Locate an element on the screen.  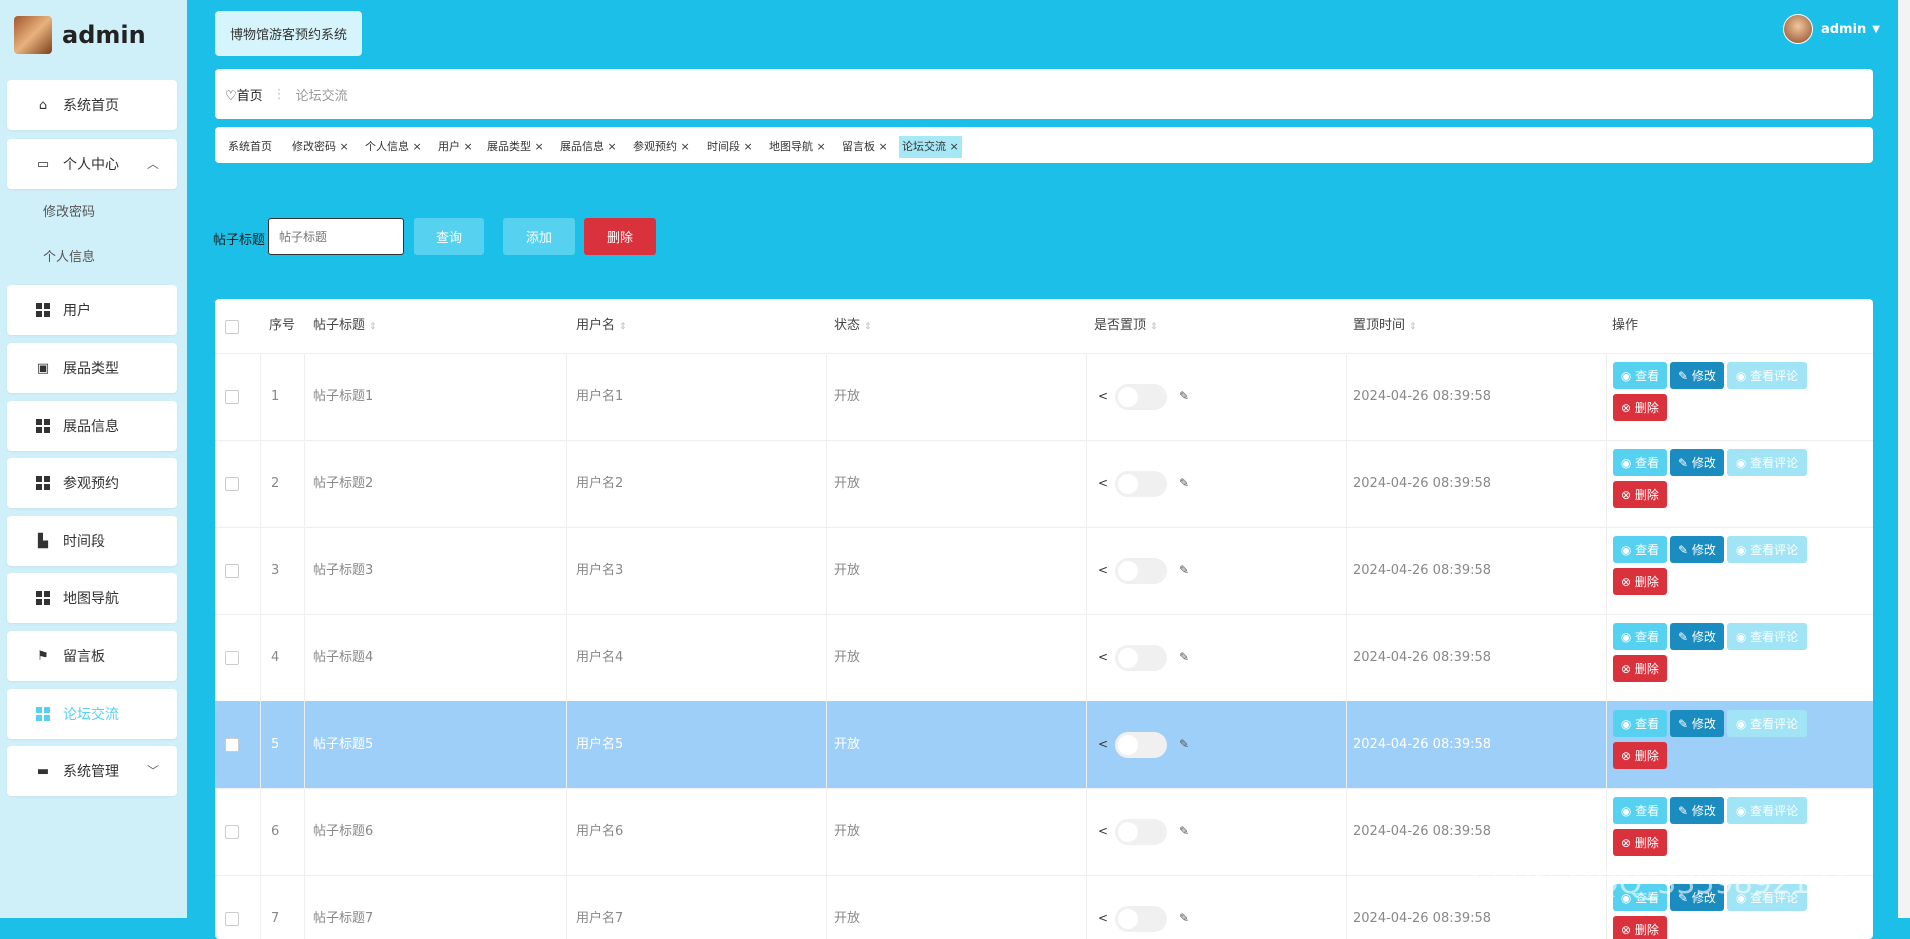
add-button: 添加 is located at coordinates (539, 236).